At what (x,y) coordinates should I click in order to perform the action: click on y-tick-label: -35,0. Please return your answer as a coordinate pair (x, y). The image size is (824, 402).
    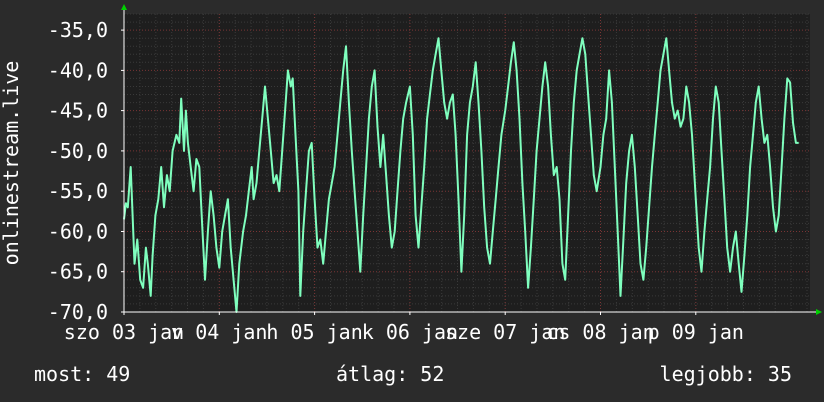
    Looking at the image, I should click on (78, 30).